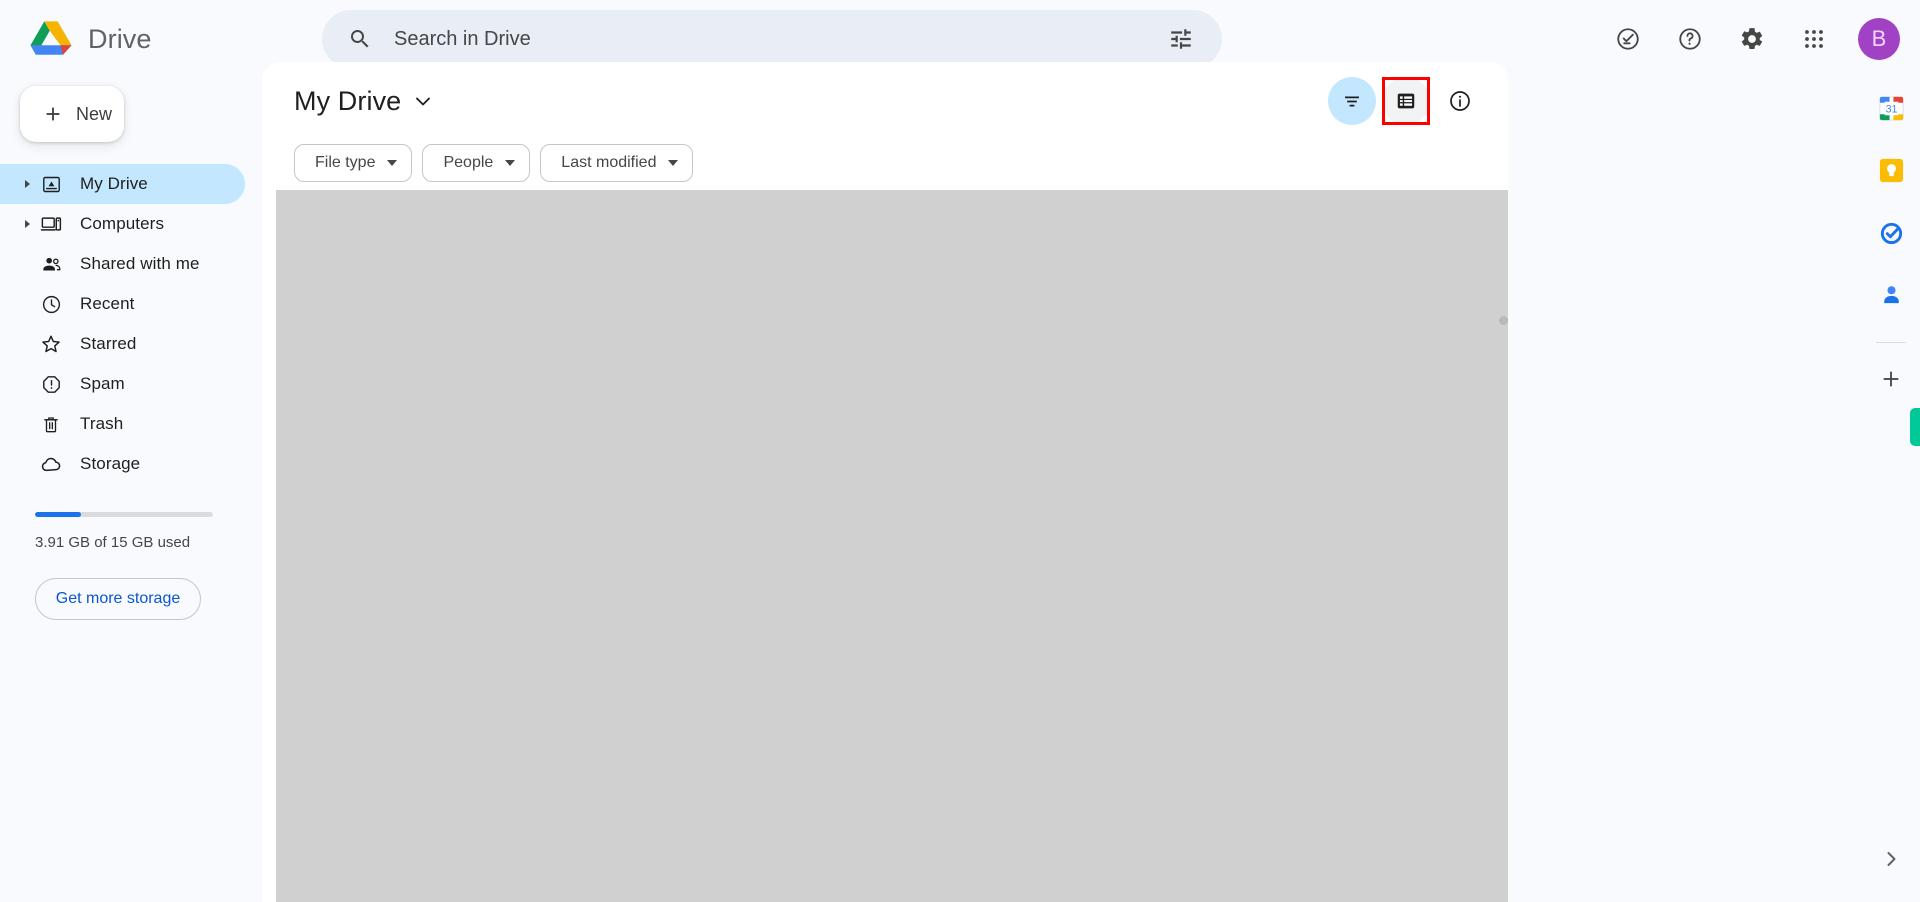 This screenshot has height=902, width=1920. What do you see at coordinates (1460, 101) in the screenshot?
I see `details-info-button` at bounding box center [1460, 101].